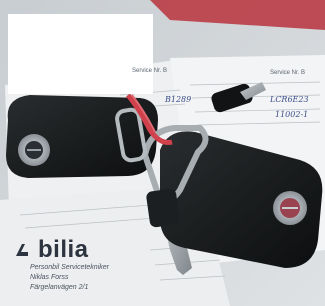 Image resolution: width=325 pixels, height=306 pixels. What do you see at coordinates (289, 99) in the screenshot?
I see `handwriting-right-1: LCR6E23` at bounding box center [289, 99].